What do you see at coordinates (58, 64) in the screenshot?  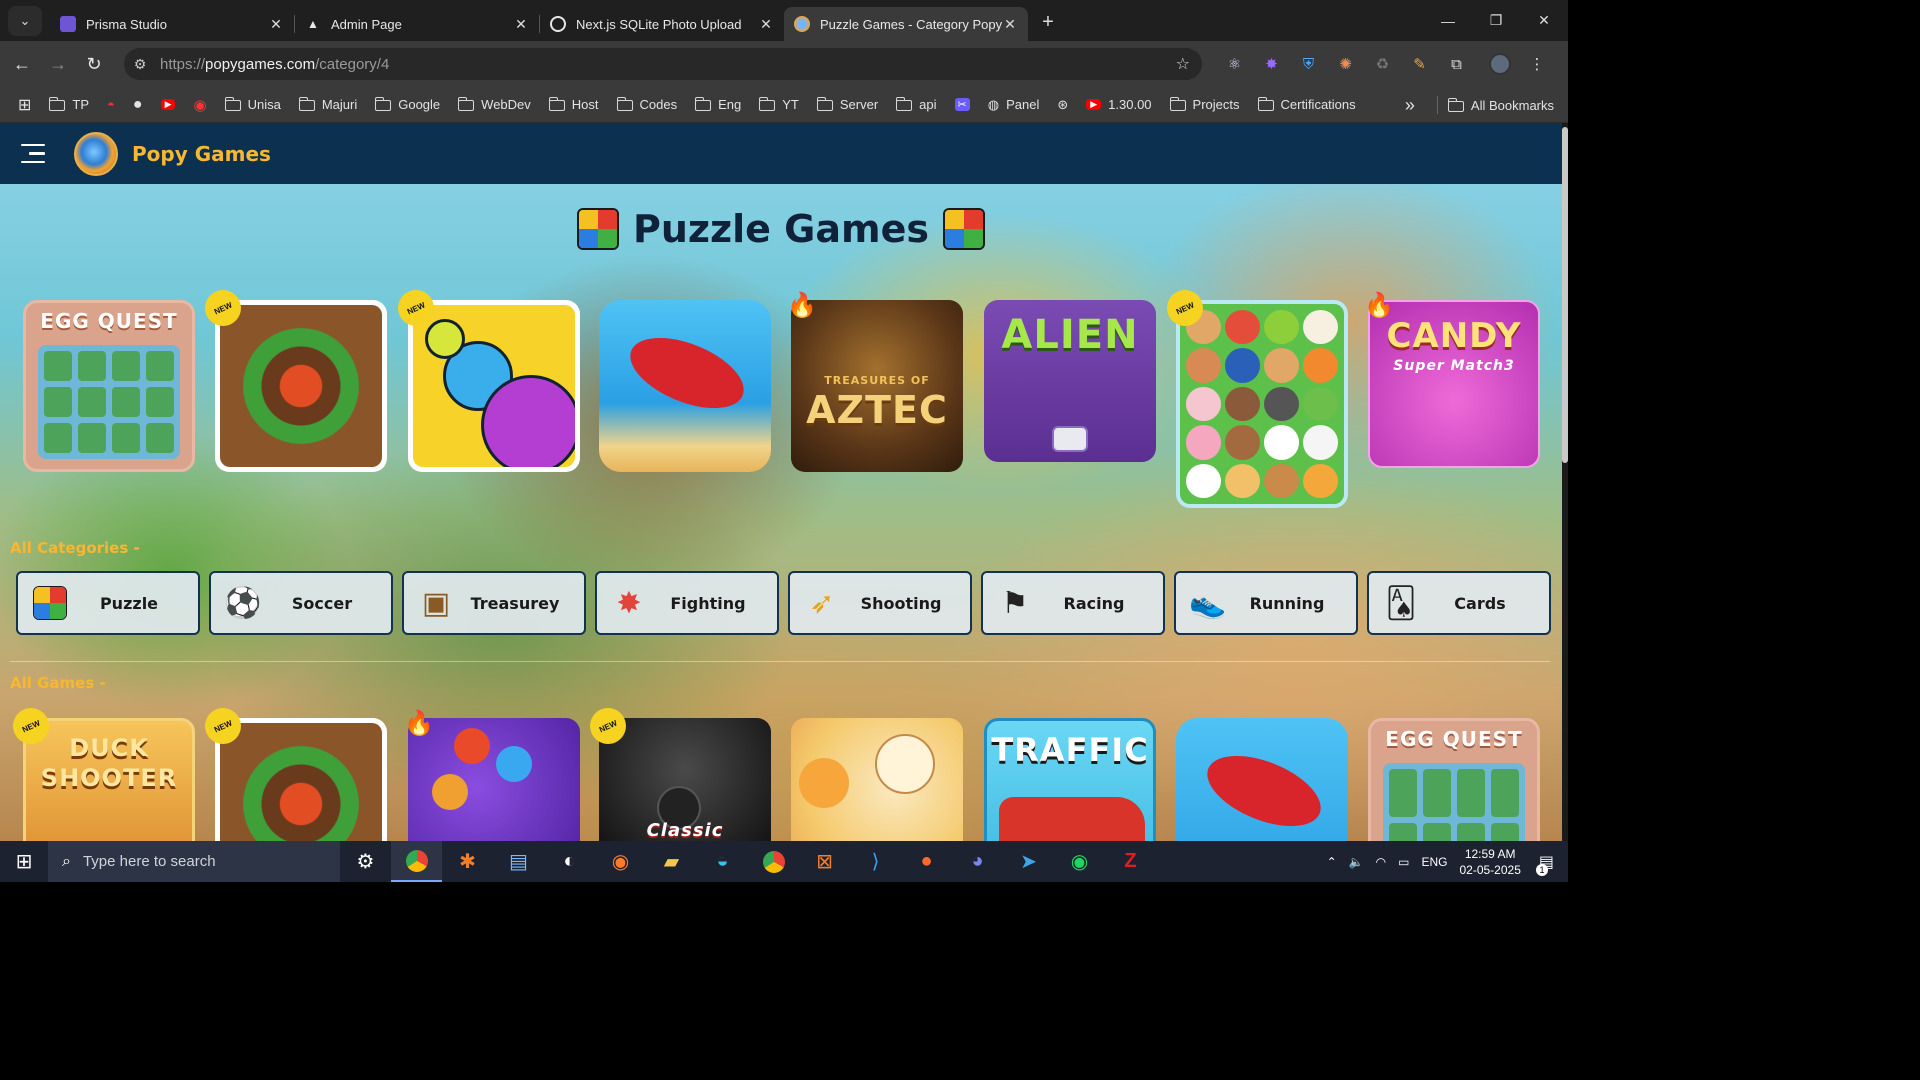 I see `forward-icon: →` at bounding box center [58, 64].